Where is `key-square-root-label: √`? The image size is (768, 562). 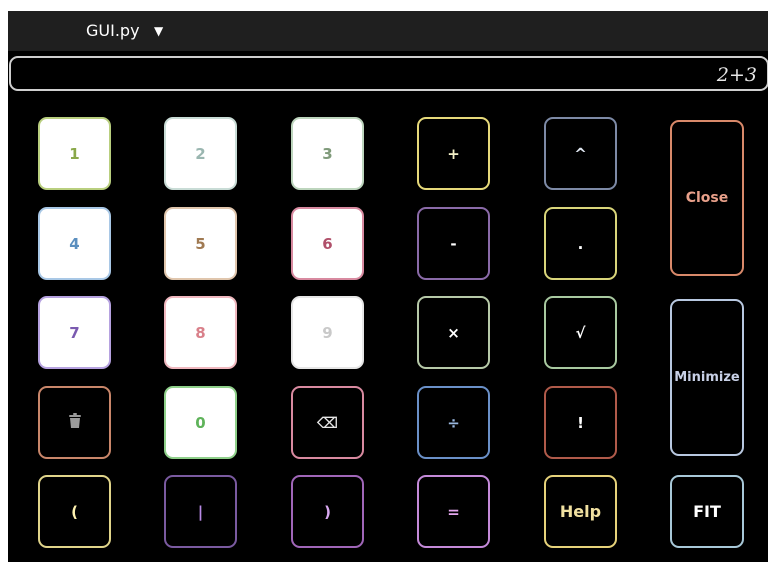 key-square-root-label: √ is located at coordinates (580, 332).